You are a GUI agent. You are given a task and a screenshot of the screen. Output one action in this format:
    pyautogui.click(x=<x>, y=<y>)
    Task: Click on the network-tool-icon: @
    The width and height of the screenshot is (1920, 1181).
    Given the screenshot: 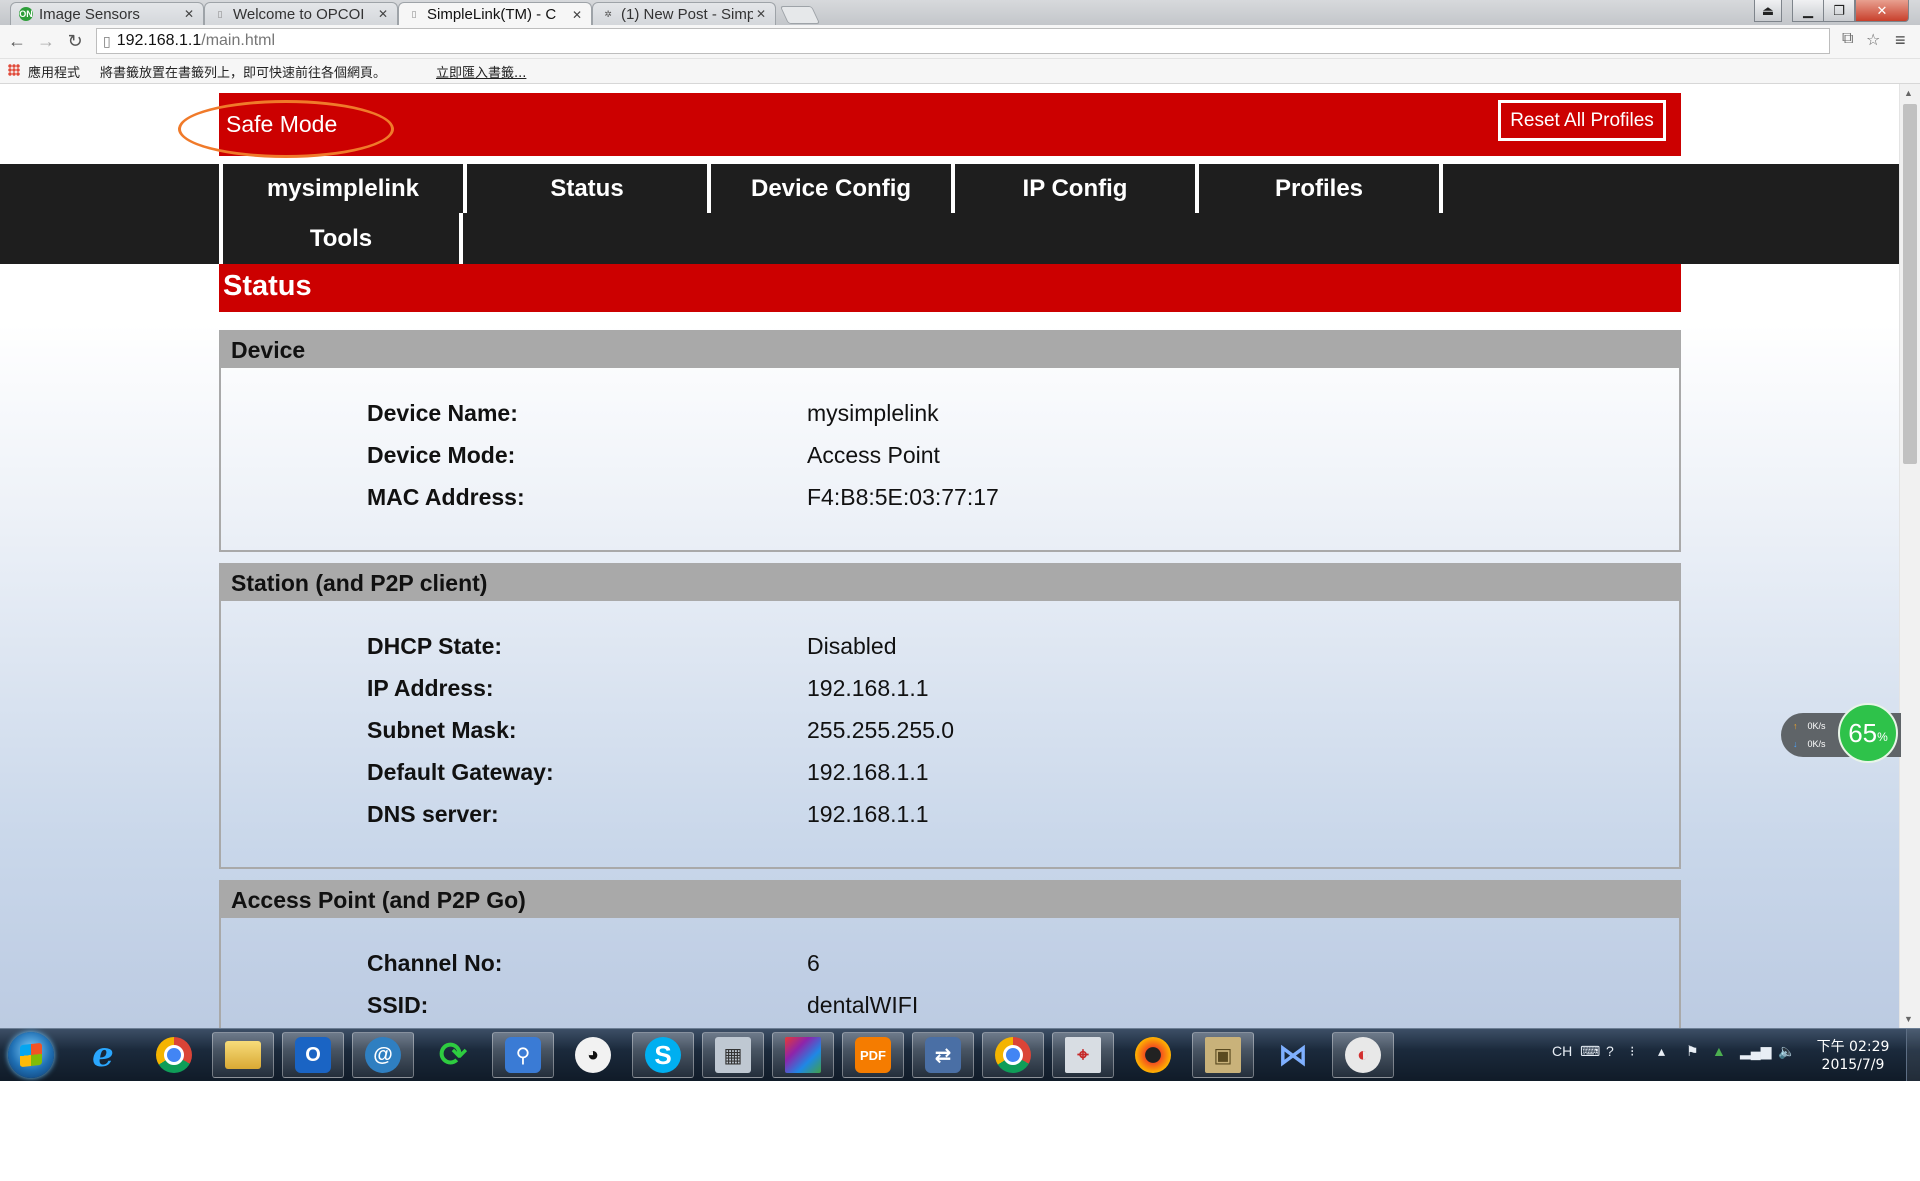 What is the action you would take?
    pyautogui.click(x=383, y=1055)
    